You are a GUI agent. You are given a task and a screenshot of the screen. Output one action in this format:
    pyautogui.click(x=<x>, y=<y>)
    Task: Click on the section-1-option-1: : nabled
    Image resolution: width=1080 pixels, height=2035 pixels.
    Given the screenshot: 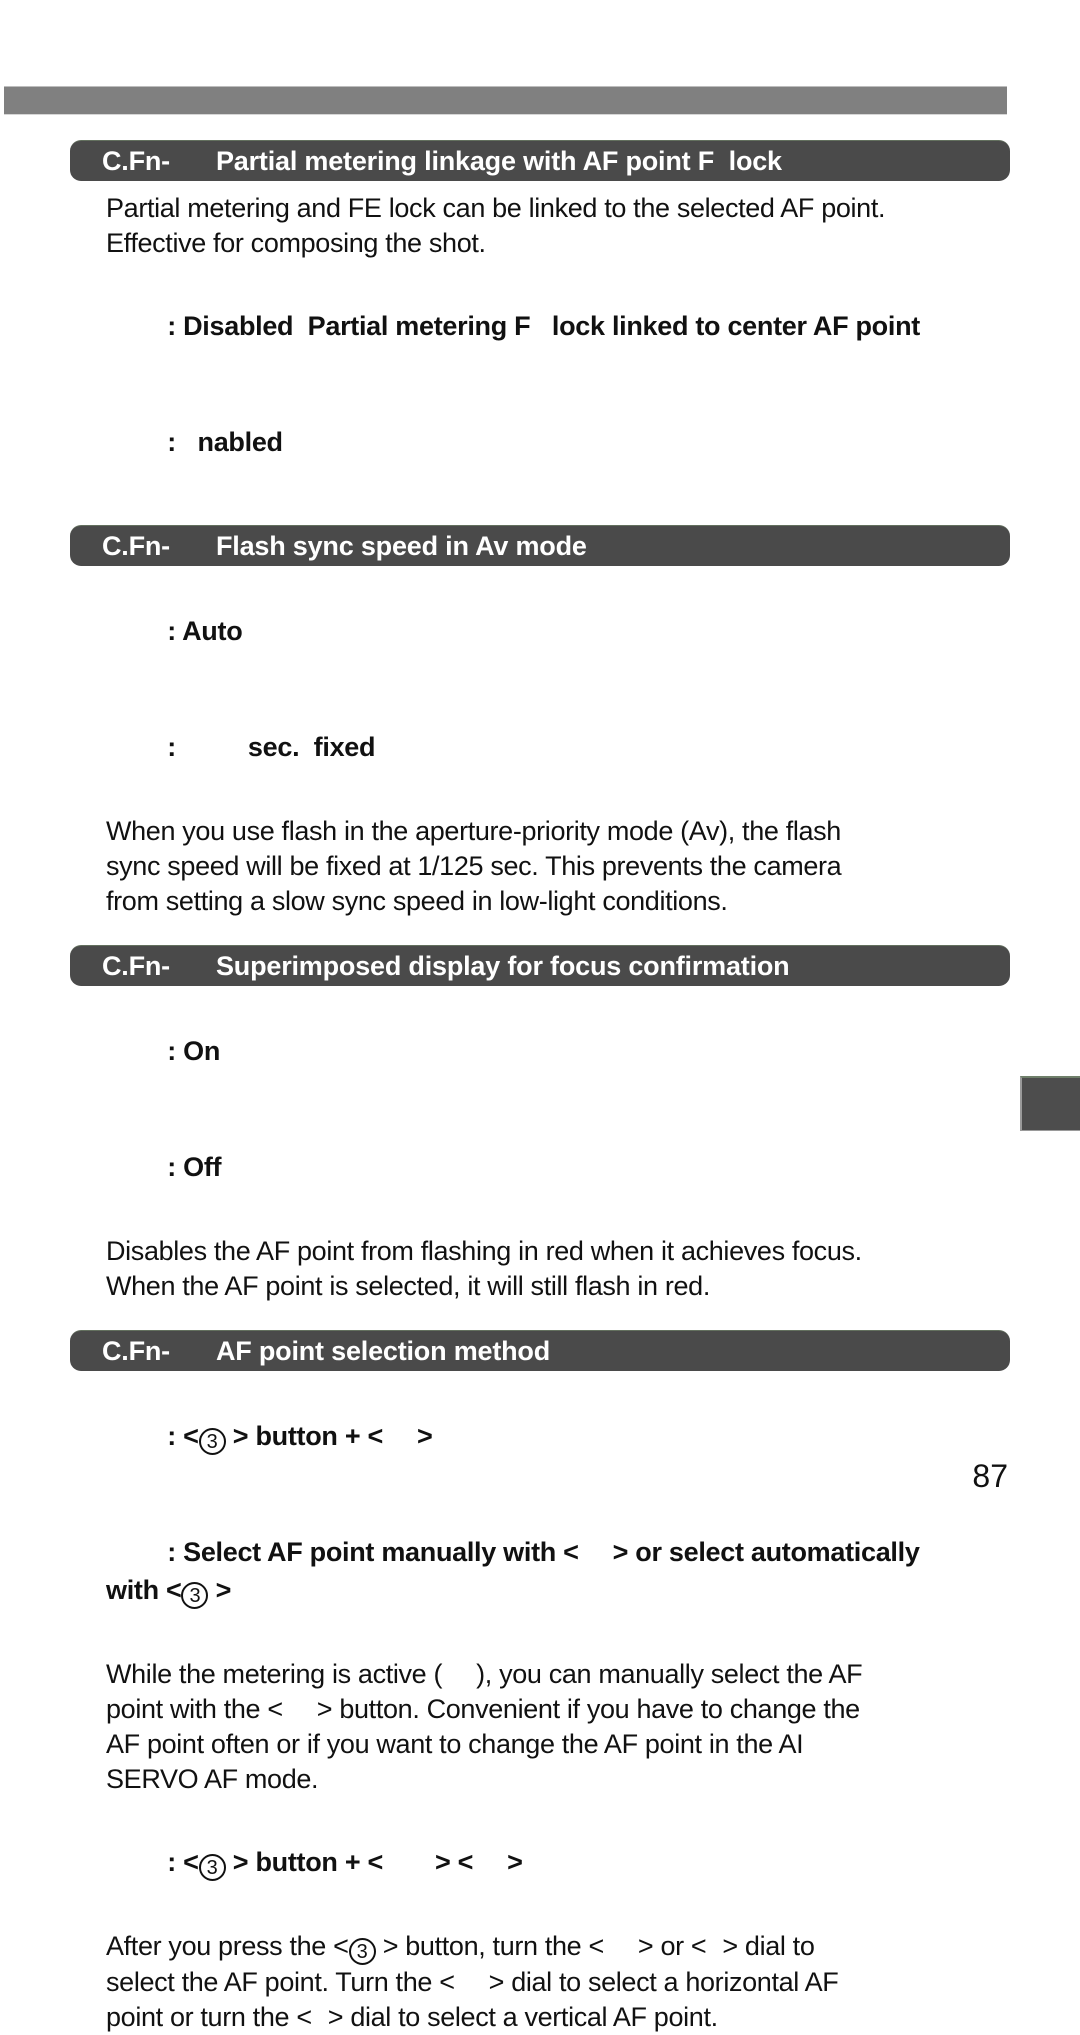 What is the action you would take?
    pyautogui.click(x=558, y=442)
    